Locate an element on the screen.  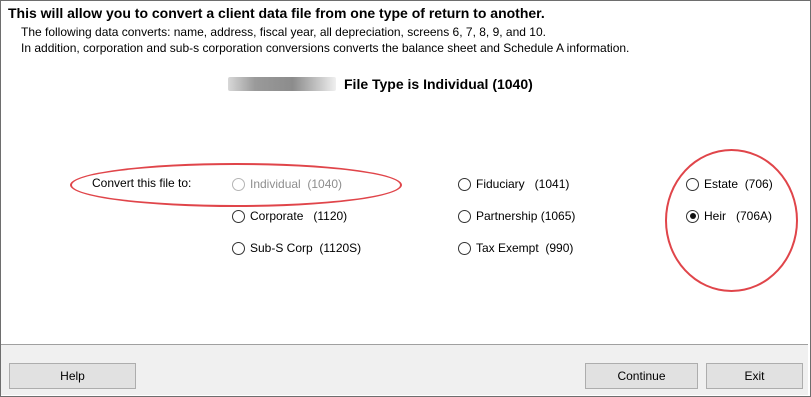
radio-label: Fiduciary (1041) is located at coordinates (523, 184).